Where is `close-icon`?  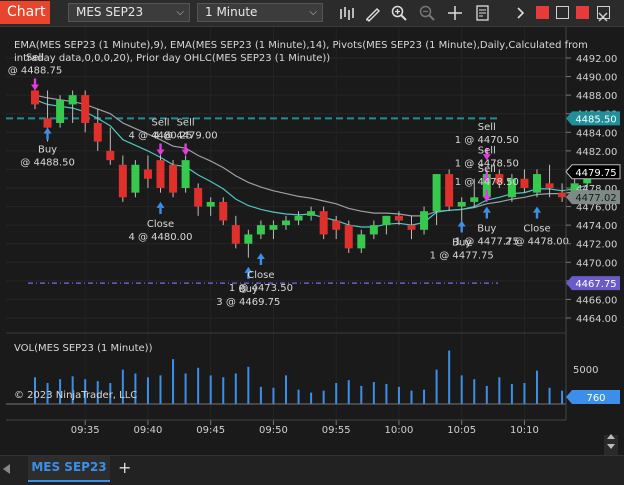 close-icon is located at coordinates (603, 17).